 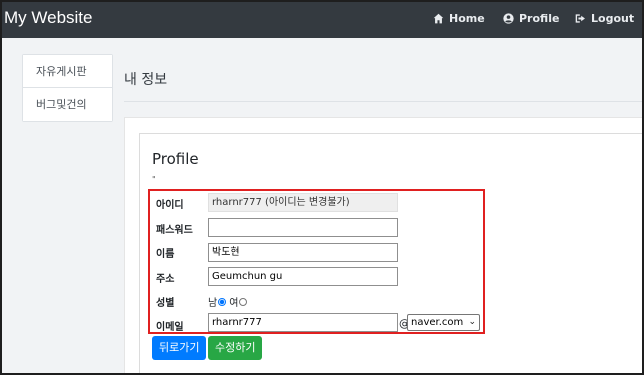 What do you see at coordinates (303, 276) in the screenshot?
I see `address-field: Geumchun gu` at bounding box center [303, 276].